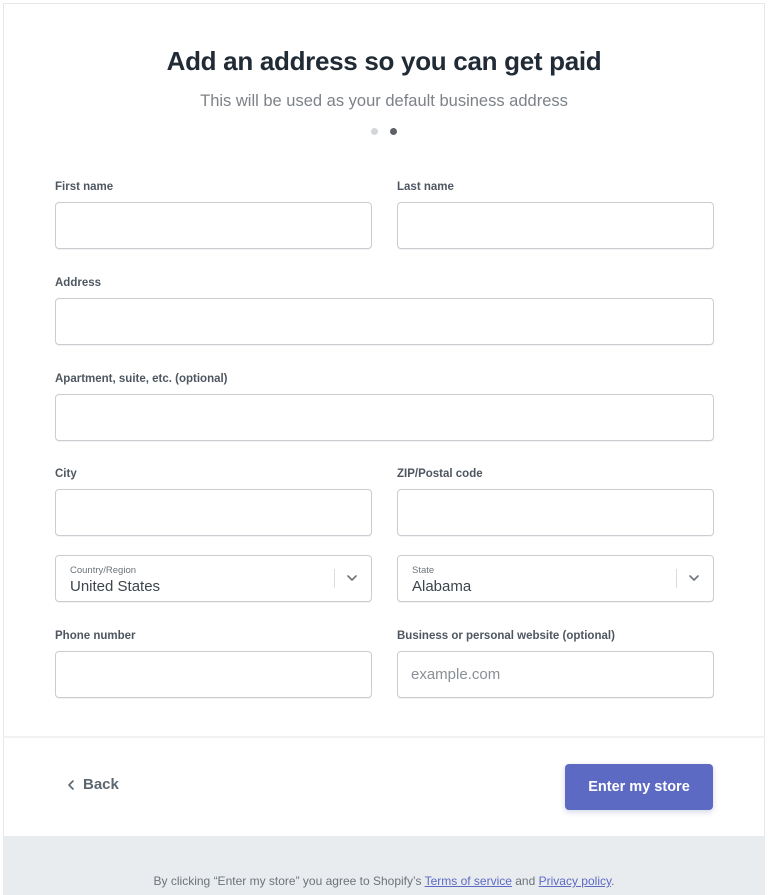  What do you see at coordinates (78, 283) in the screenshot?
I see `address-label: Address` at bounding box center [78, 283].